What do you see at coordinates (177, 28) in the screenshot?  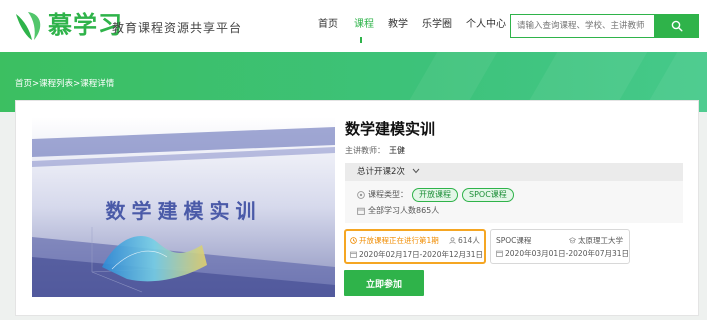 I see `site-slogan: 教育课程资源共享平台` at bounding box center [177, 28].